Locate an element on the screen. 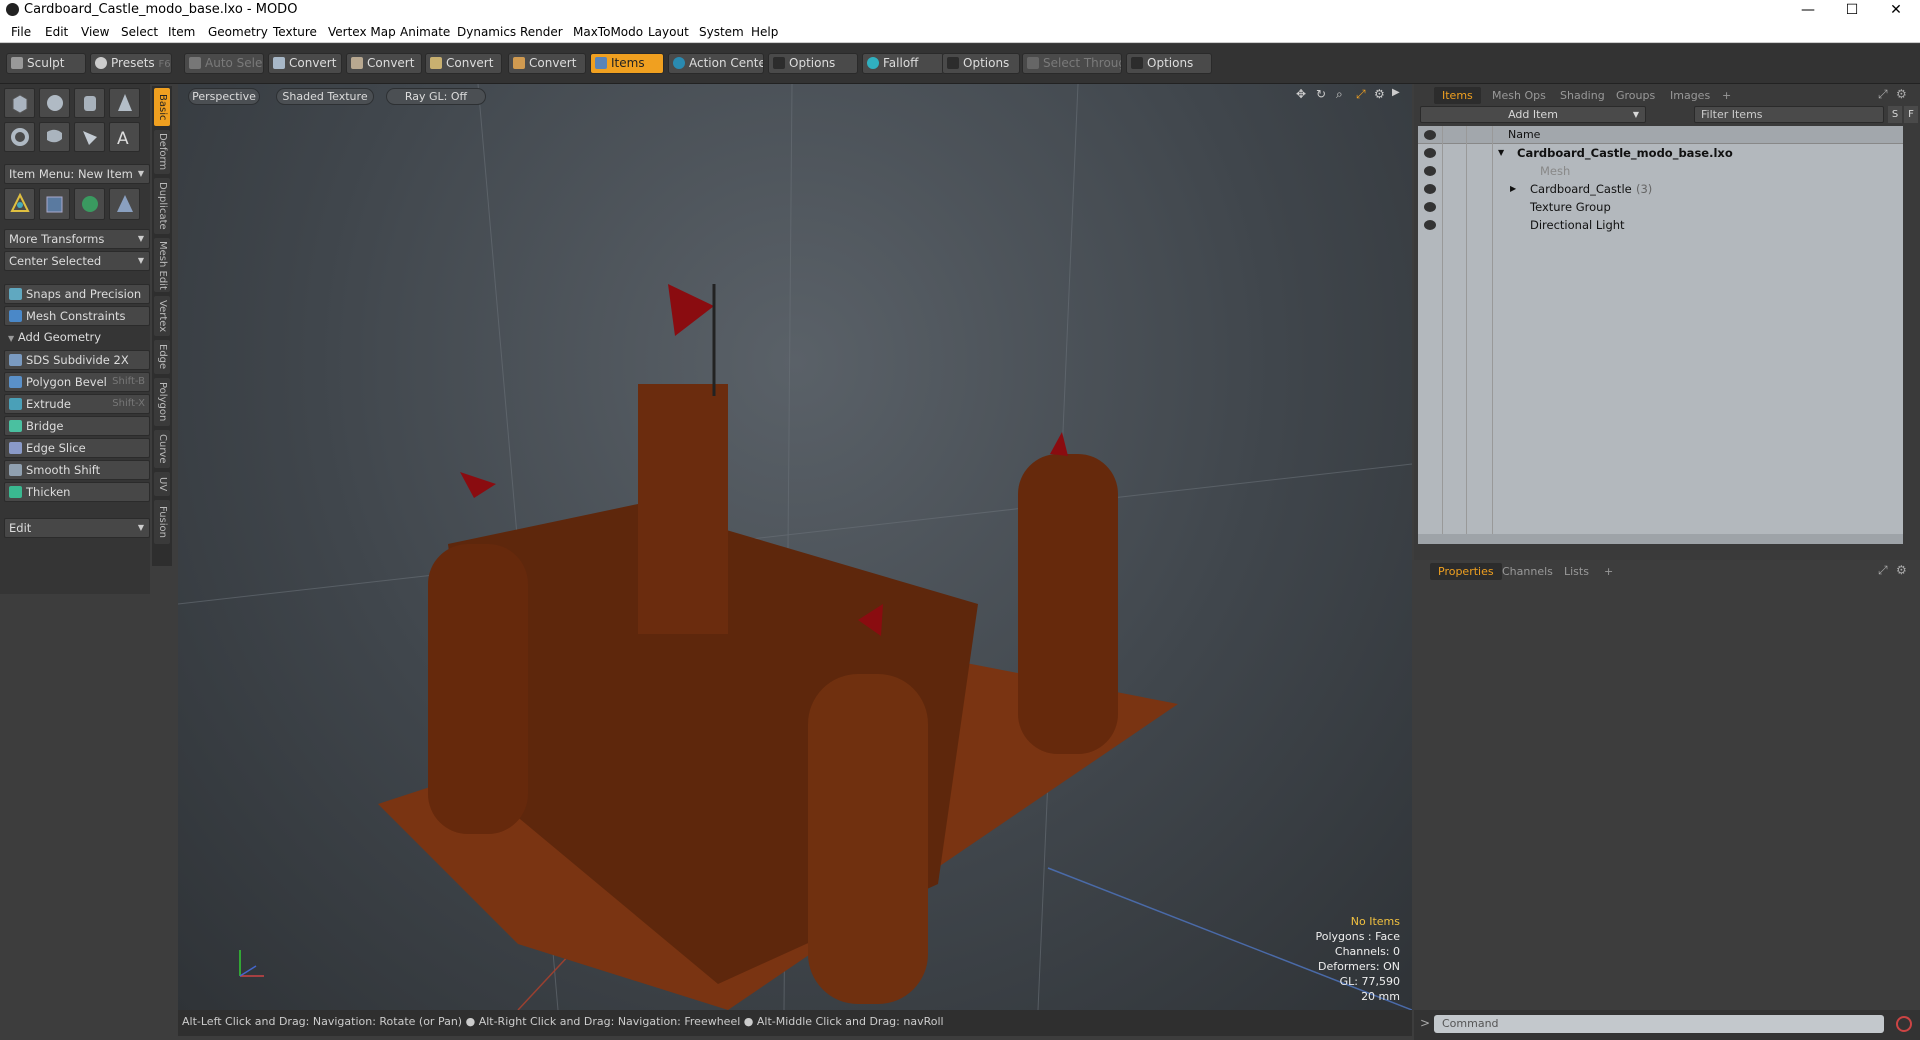  falloff-options-button: Options is located at coordinates (981, 63).